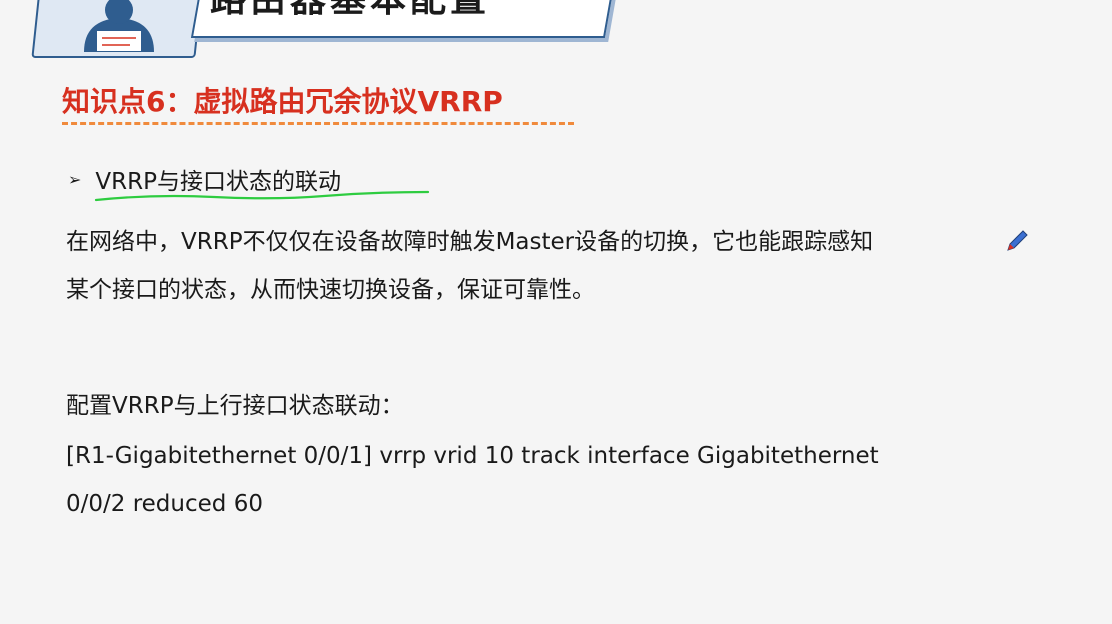  Describe the element at coordinates (1017, 240) in the screenshot. I see `pen-icon` at that location.